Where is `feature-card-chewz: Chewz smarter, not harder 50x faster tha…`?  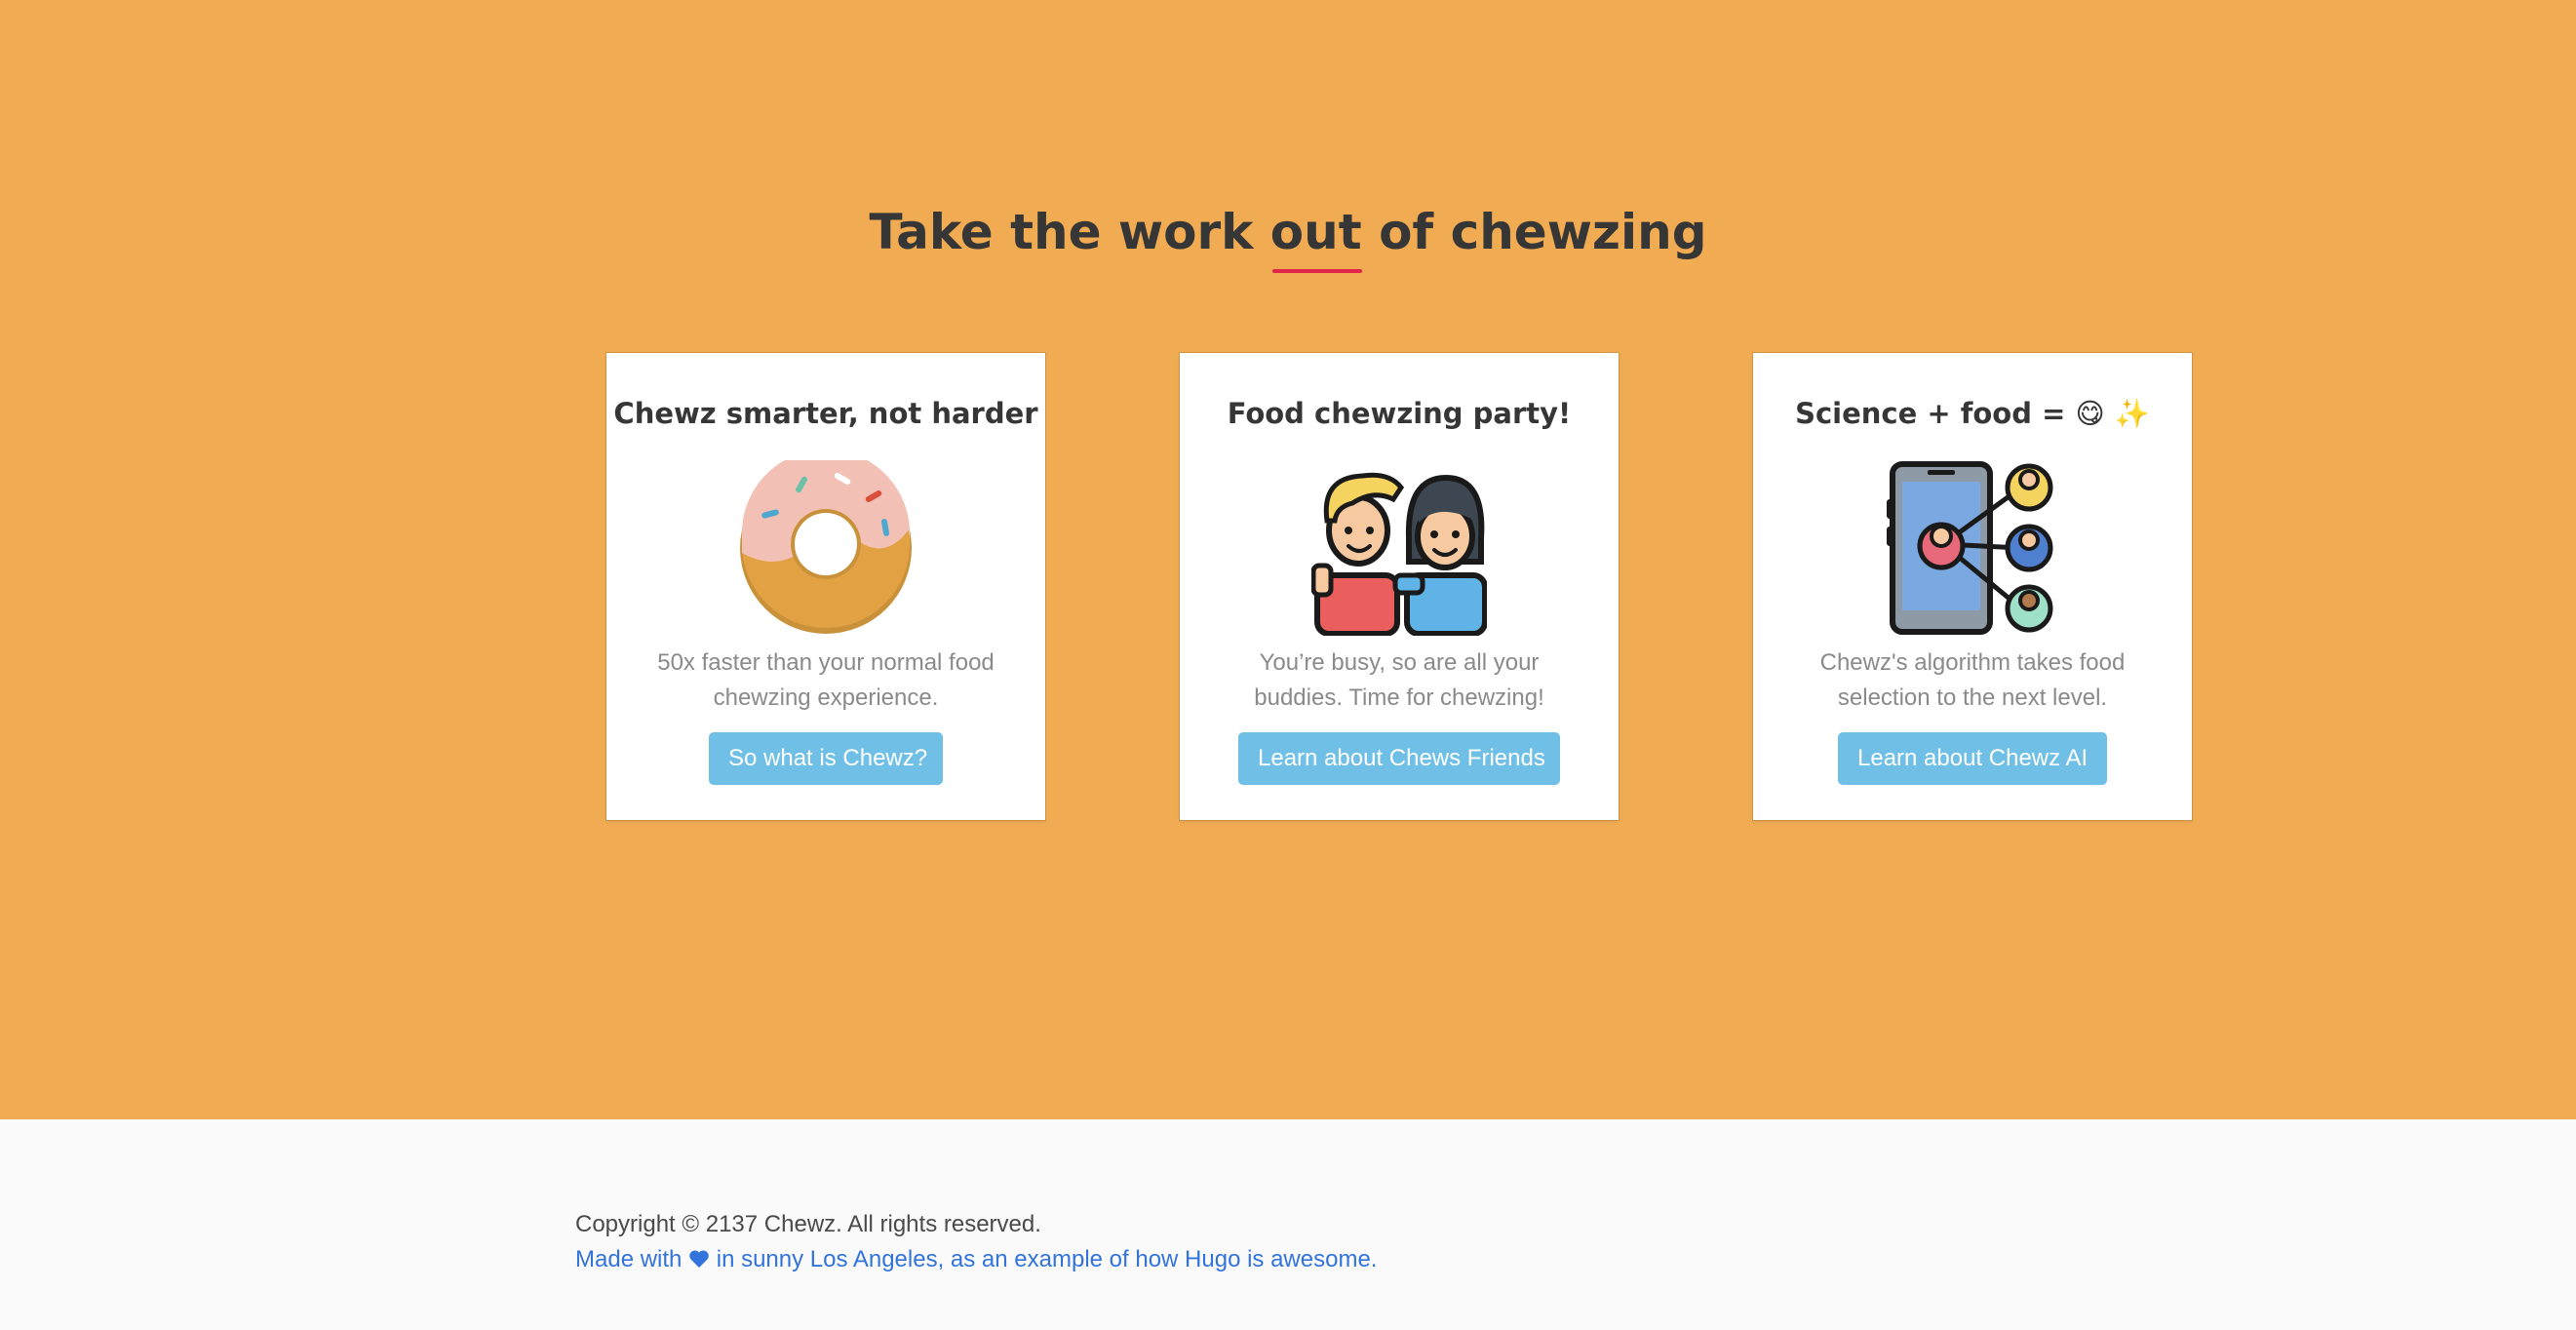 feature-card-chewz: Chewz smarter, not harder 50x faster tha… is located at coordinates (825, 586).